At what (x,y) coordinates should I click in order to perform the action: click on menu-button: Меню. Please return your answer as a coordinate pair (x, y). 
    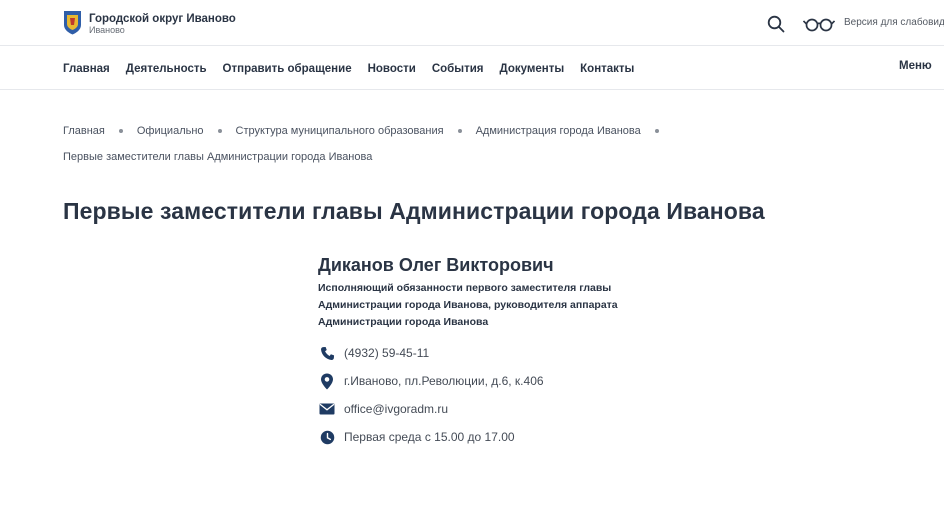
    Looking at the image, I should click on (915, 66).